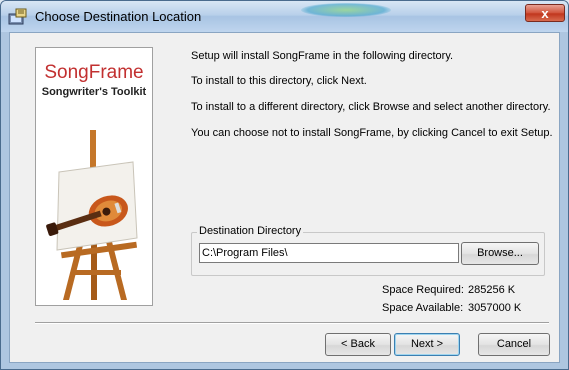 This screenshot has height=370, width=569. What do you see at coordinates (250, 231) in the screenshot?
I see `destination-directory-label: Destination Directory` at bounding box center [250, 231].